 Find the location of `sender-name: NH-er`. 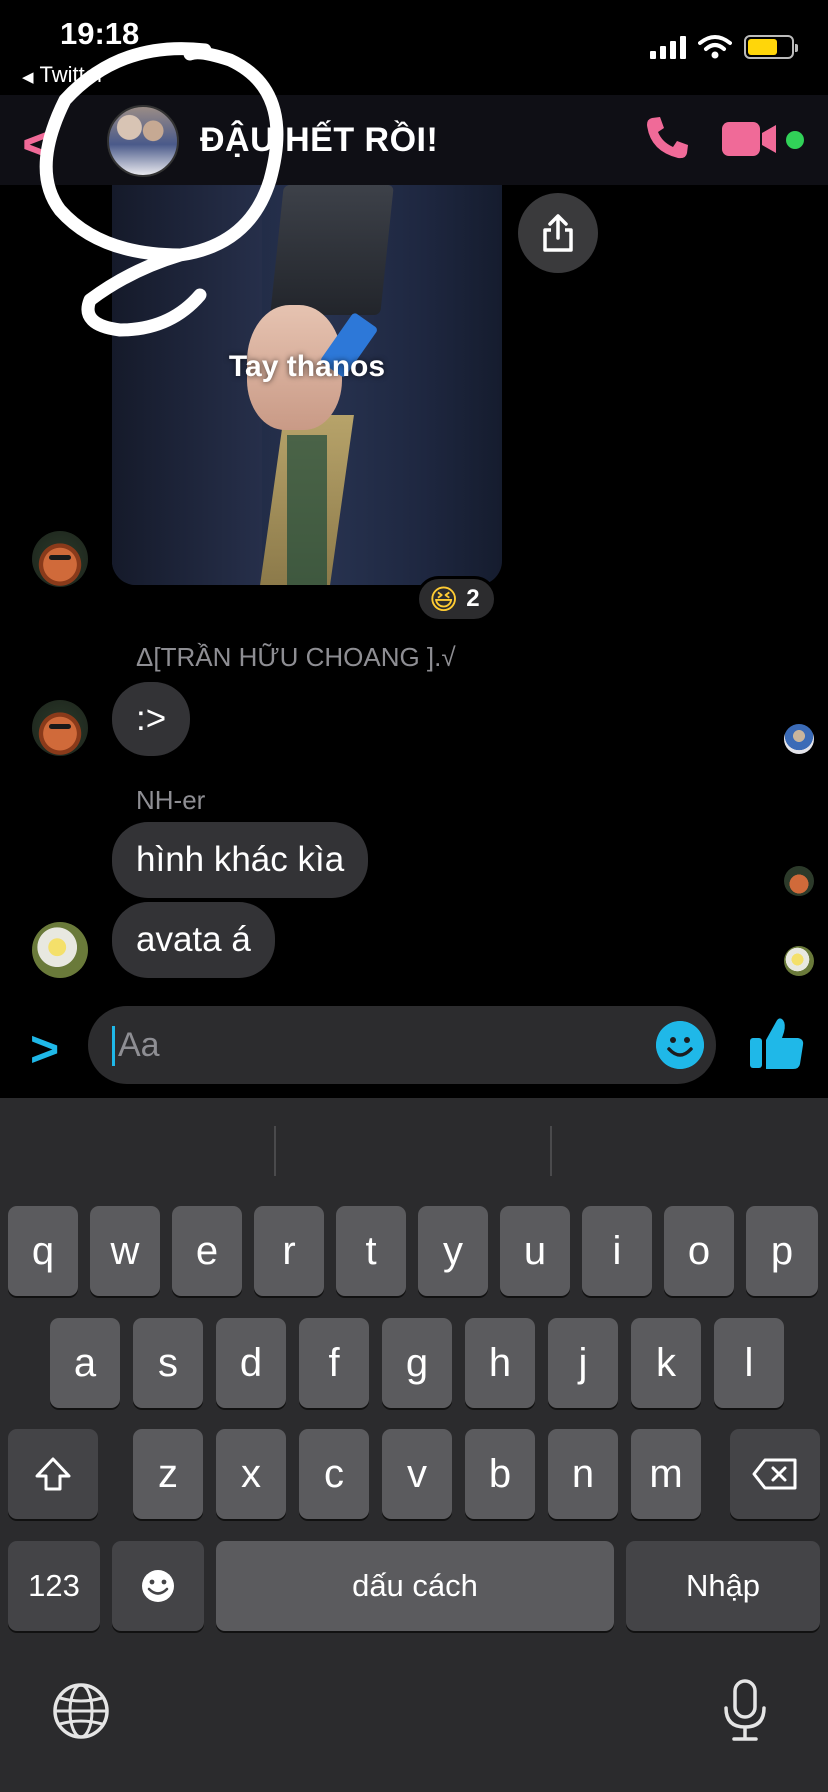

sender-name: NH-er is located at coordinates (171, 800).